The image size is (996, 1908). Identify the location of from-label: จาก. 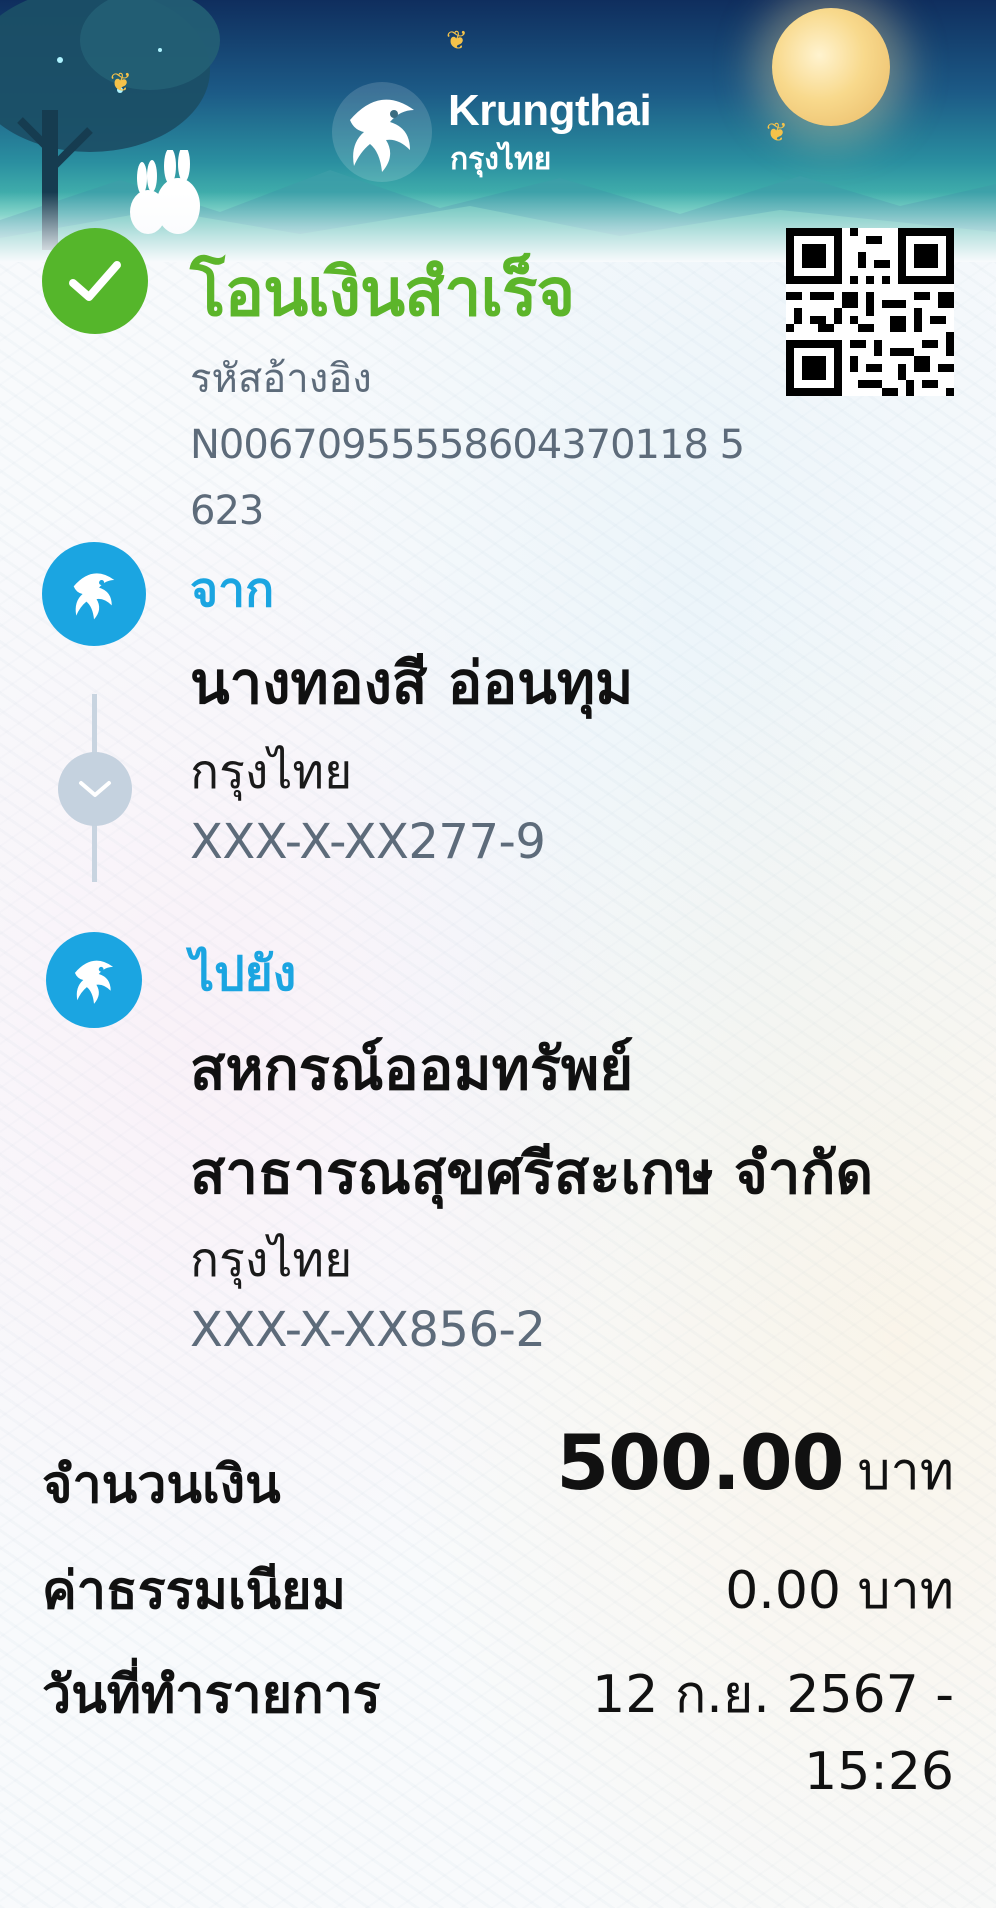
(232, 590).